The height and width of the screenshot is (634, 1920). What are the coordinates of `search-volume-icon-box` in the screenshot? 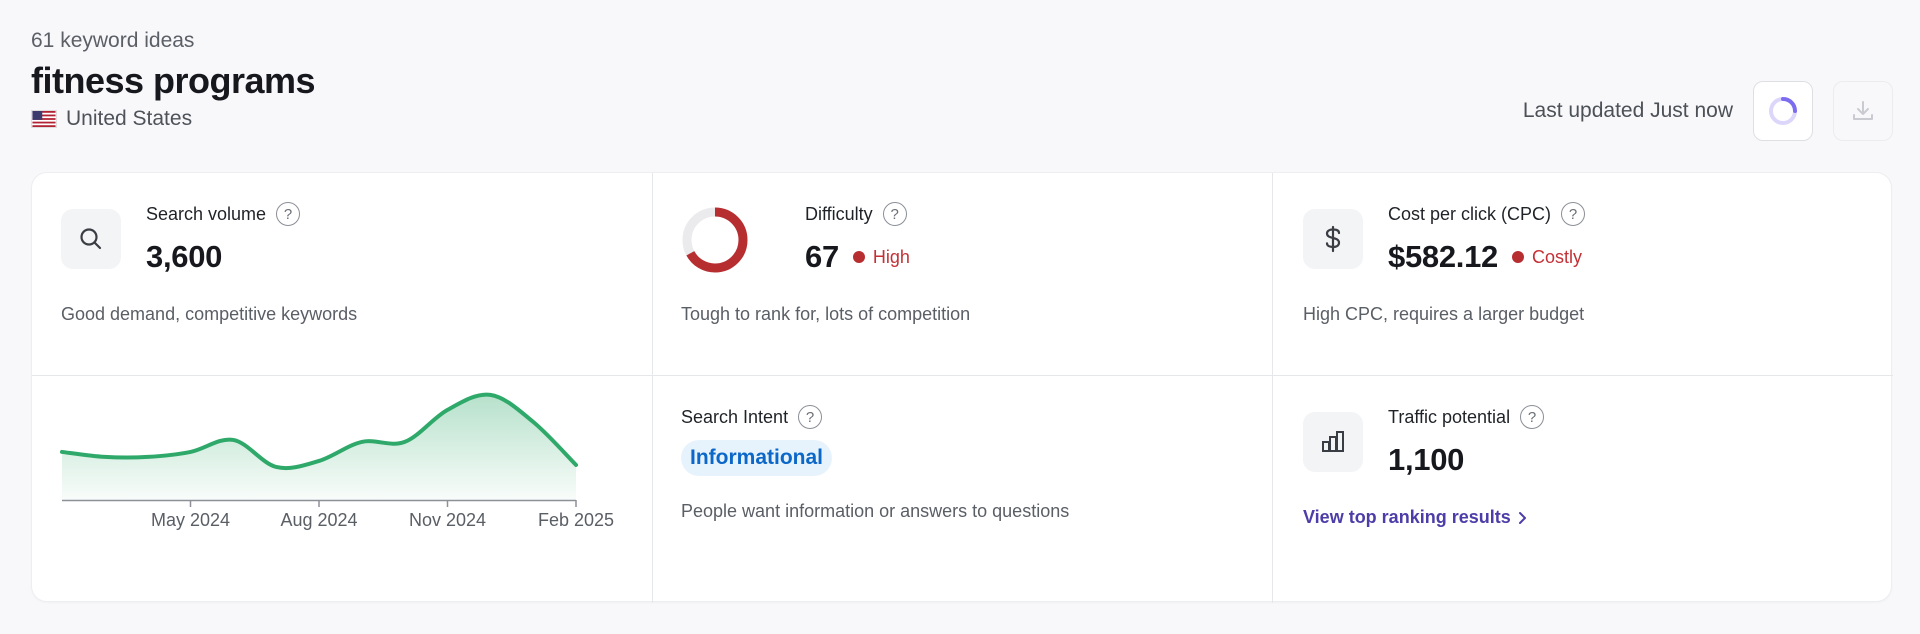 It's located at (91, 239).